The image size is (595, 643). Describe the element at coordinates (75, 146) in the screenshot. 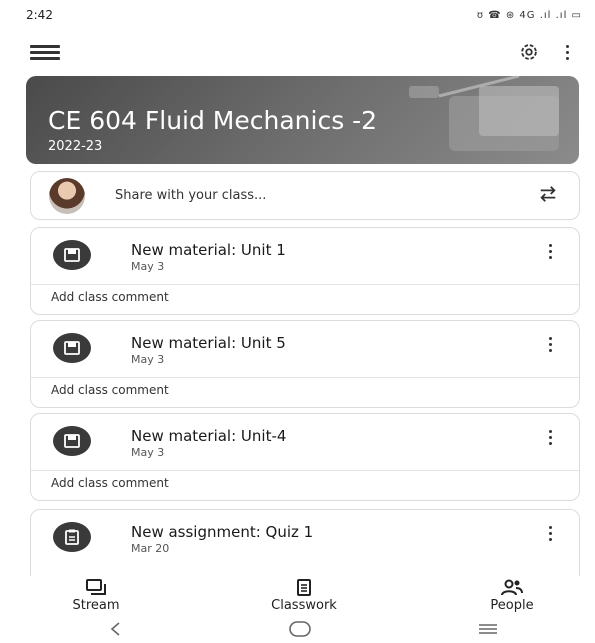

I see `class-year: 2022-23` at that location.